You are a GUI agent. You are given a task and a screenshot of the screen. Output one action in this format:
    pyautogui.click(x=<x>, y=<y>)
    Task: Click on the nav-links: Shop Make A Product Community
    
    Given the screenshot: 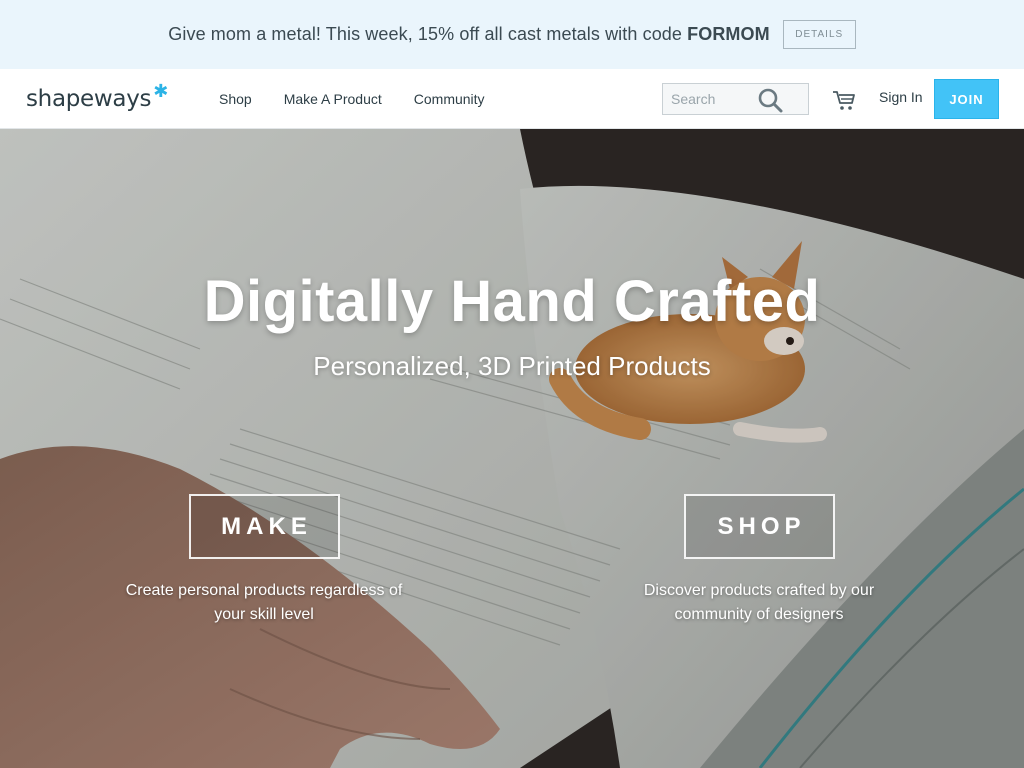 What is the action you would take?
    pyautogui.click(x=368, y=99)
    